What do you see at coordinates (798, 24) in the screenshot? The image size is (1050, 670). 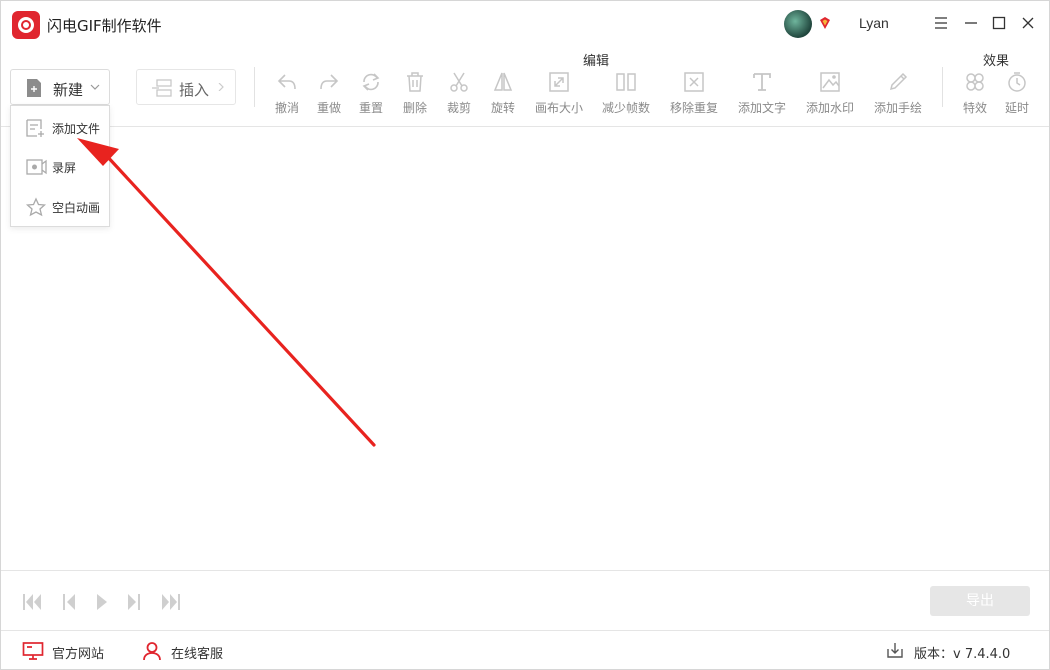 I see `user-avatar` at bounding box center [798, 24].